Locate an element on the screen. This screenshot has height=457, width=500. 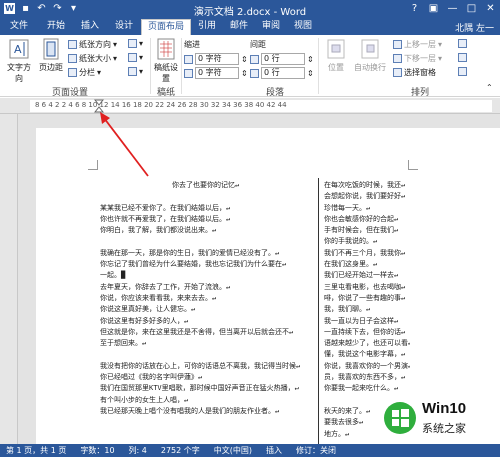
status-words: 字数：10 is located at coordinates (97, 450).